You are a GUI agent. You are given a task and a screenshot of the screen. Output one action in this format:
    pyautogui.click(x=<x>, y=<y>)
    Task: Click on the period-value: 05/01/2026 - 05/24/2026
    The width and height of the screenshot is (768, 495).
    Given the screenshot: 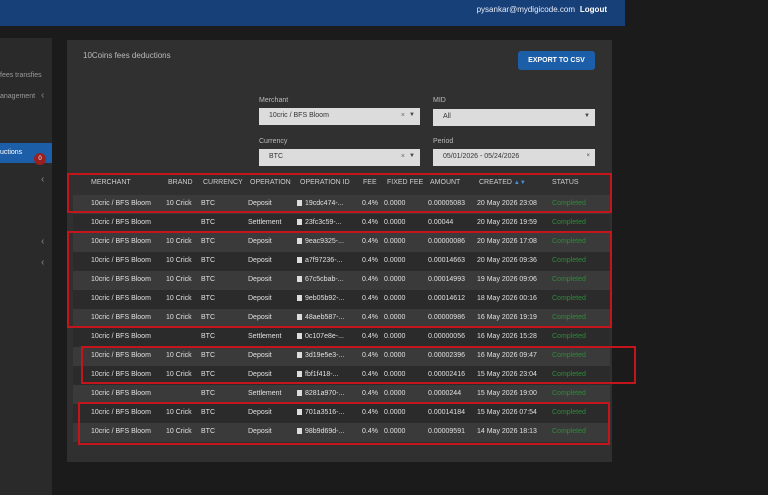 What is the action you would take?
    pyautogui.click(x=481, y=156)
    